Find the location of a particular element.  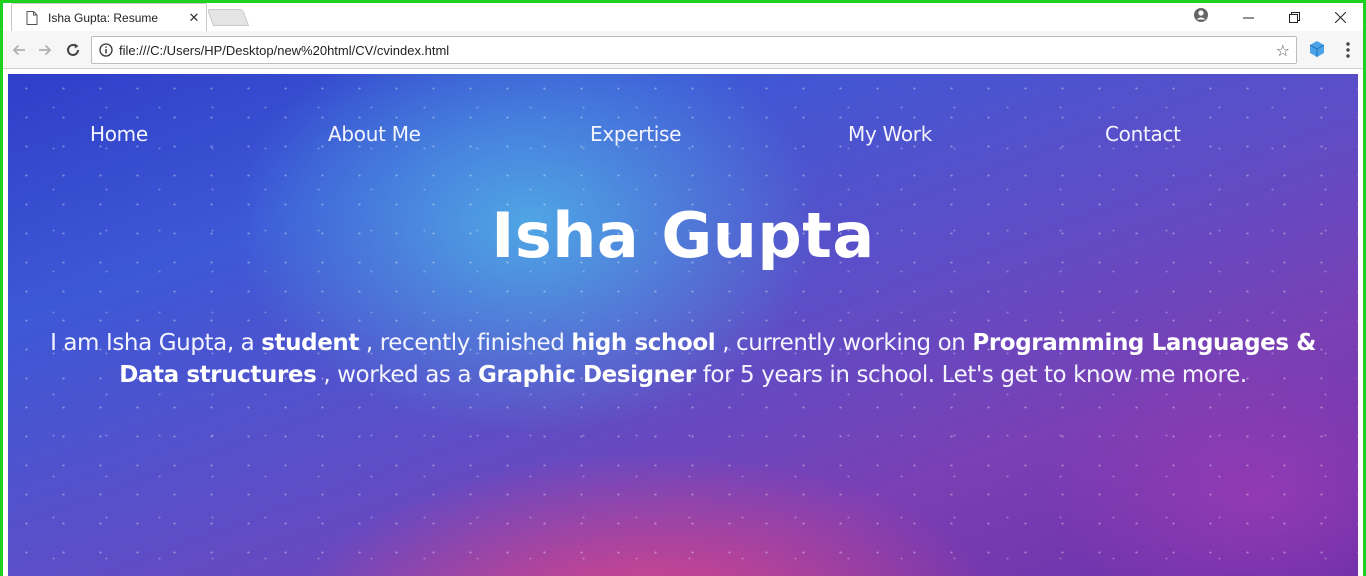

browser-tab: Isha Gupta: Resume ✕ is located at coordinates (109, 17).